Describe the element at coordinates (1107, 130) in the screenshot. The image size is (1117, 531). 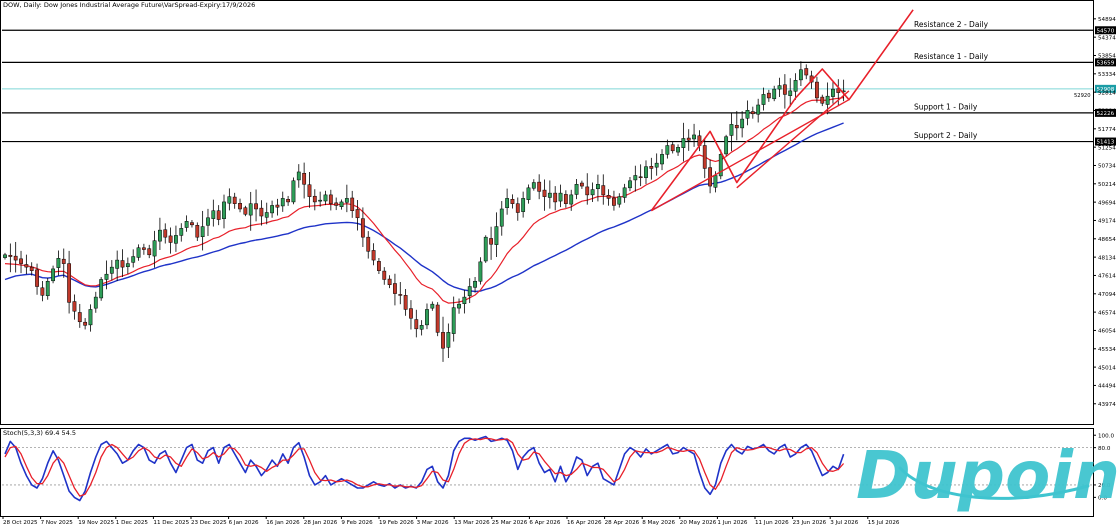
I see `price-tick-label: 51774` at that location.